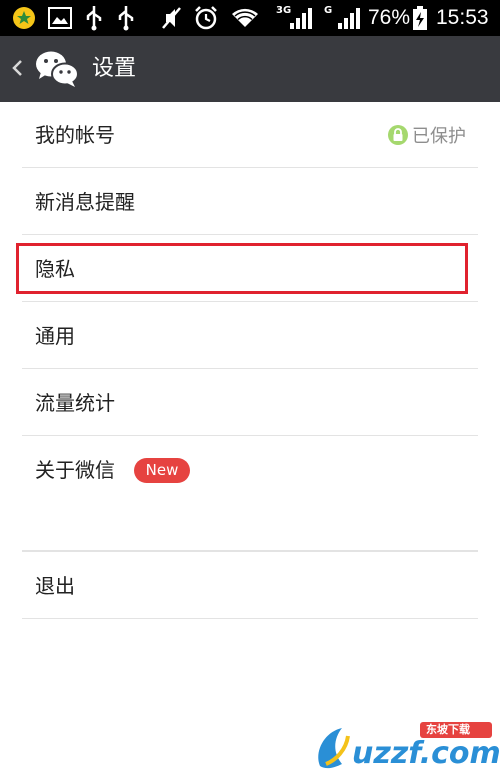 Image resolution: width=500 pixels, height=782 pixels. I want to click on settings-item-notifications: 新消息提醒, so click(250, 202).